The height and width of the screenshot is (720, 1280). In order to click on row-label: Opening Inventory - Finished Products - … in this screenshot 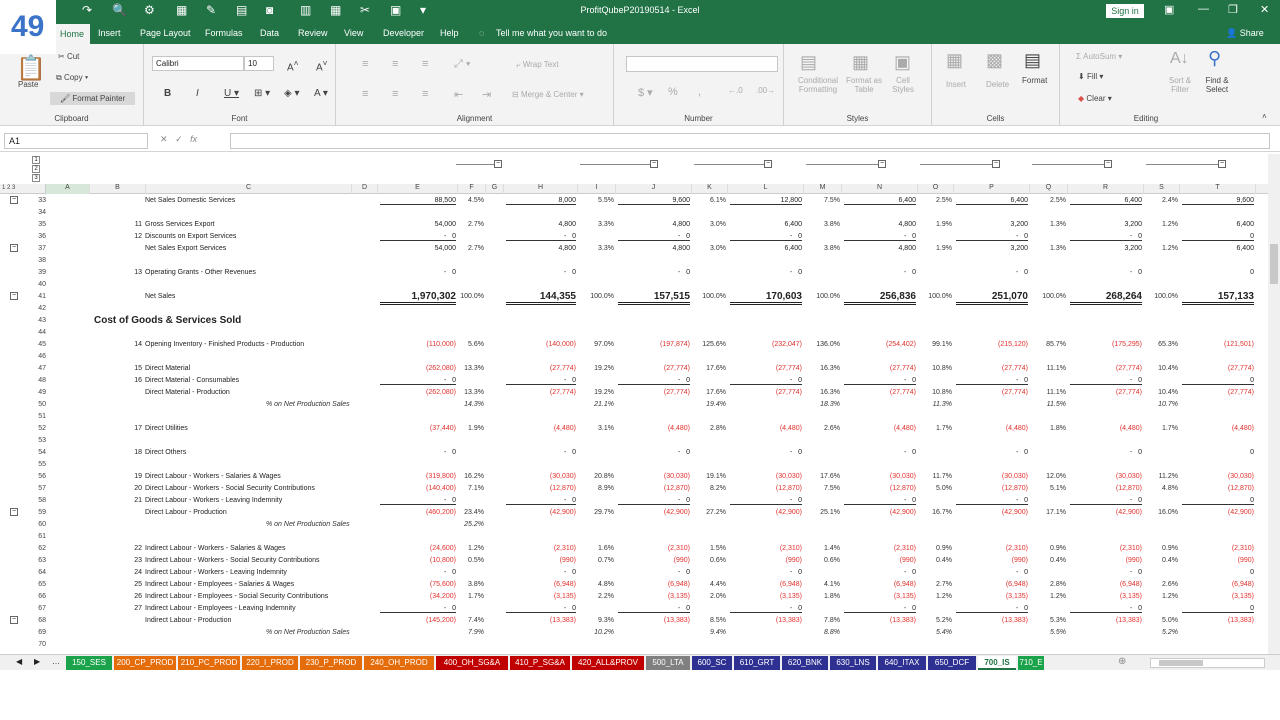, I will do `click(224, 344)`.